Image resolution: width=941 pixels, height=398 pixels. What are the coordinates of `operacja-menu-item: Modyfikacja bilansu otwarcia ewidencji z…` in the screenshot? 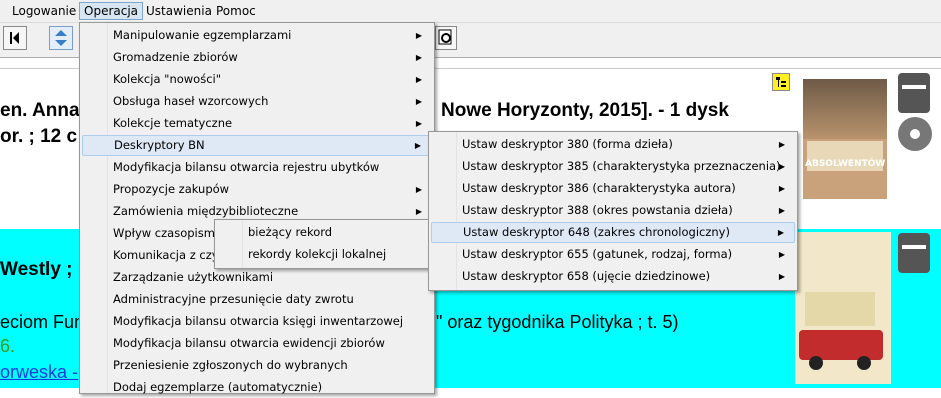 It's located at (257, 343).